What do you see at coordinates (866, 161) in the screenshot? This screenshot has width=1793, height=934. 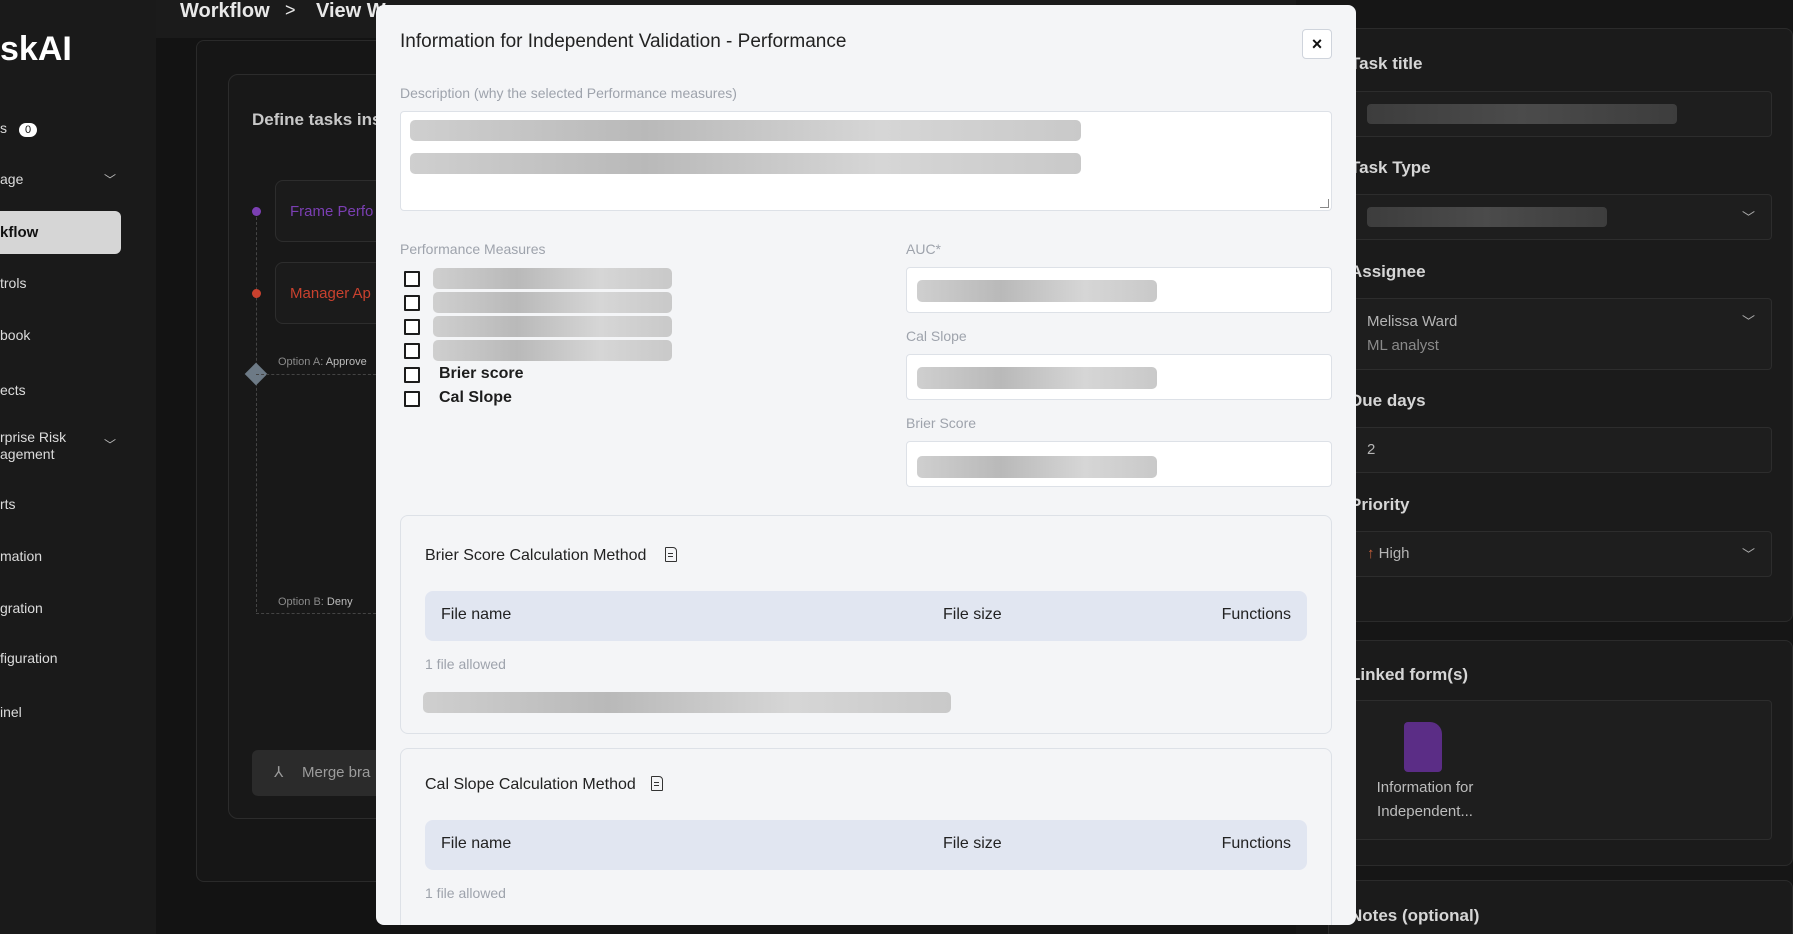 I see `description-textarea` at bounding box center [866, 161].